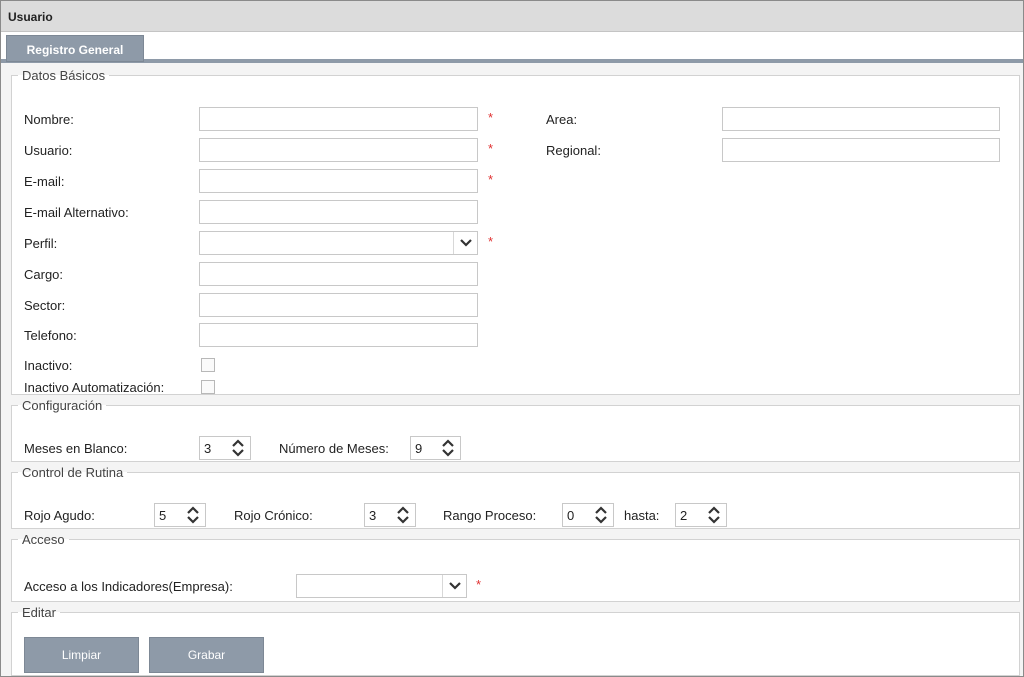  I want to click on numero-meses-value: 9, so click(419, 448).